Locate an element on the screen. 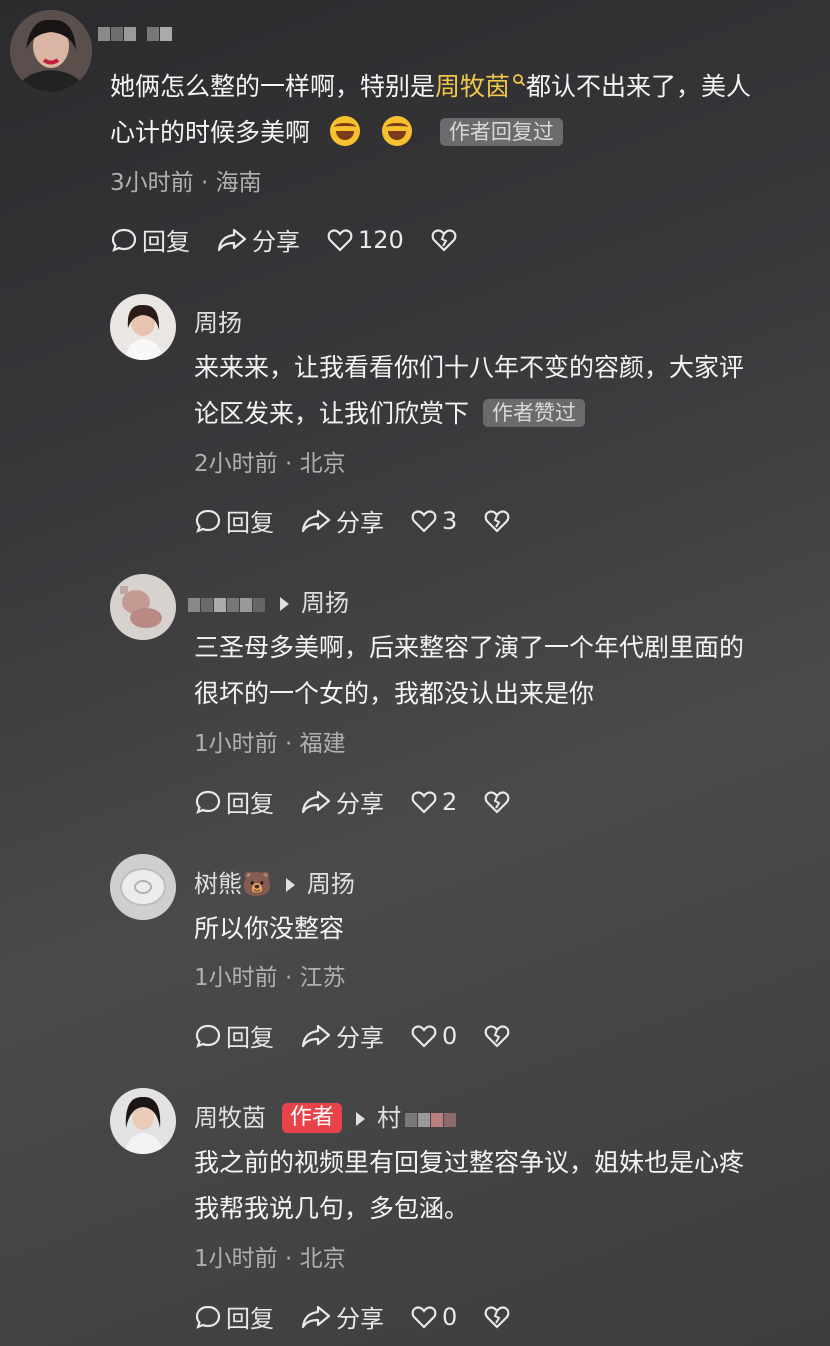  action-bar: 回复 分享 120 is located at coordinates (299, 239).